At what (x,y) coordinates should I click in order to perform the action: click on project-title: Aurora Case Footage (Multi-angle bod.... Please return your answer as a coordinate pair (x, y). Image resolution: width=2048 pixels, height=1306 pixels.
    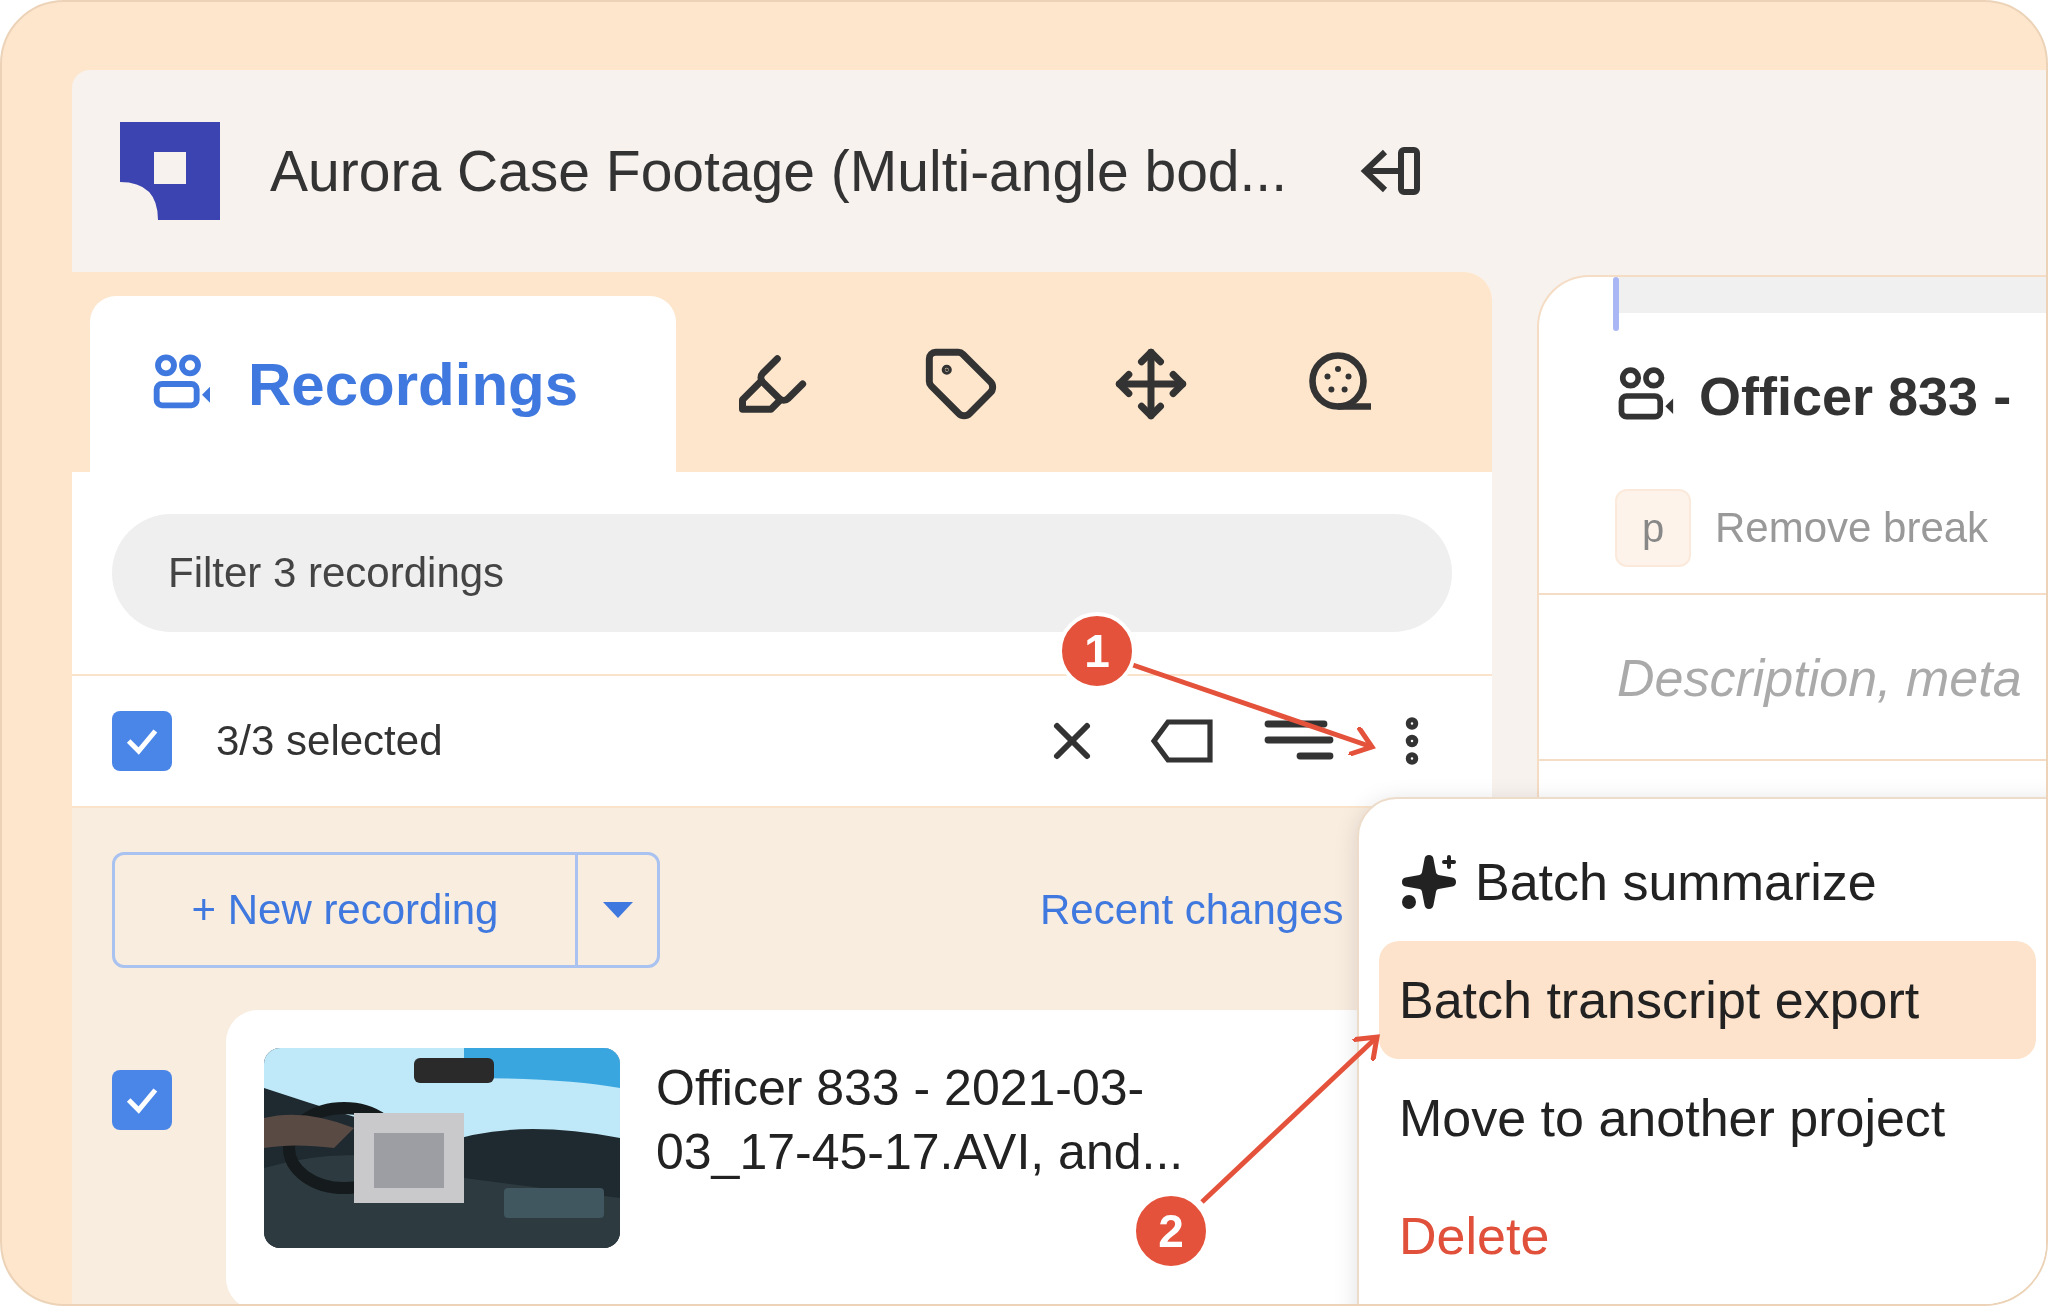
    Looking at the image, I should click on (779, 171).